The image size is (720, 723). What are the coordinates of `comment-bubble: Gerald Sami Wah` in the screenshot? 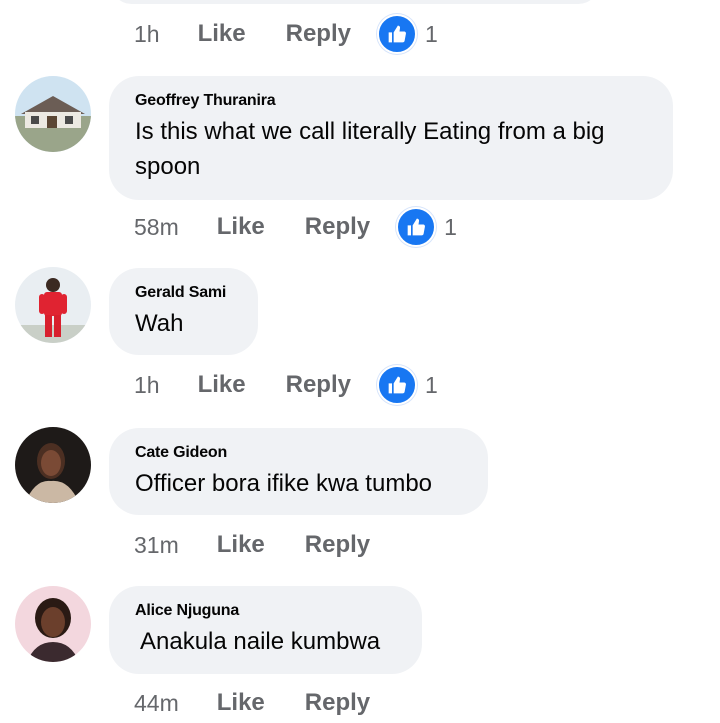 It's located at (183, 311).